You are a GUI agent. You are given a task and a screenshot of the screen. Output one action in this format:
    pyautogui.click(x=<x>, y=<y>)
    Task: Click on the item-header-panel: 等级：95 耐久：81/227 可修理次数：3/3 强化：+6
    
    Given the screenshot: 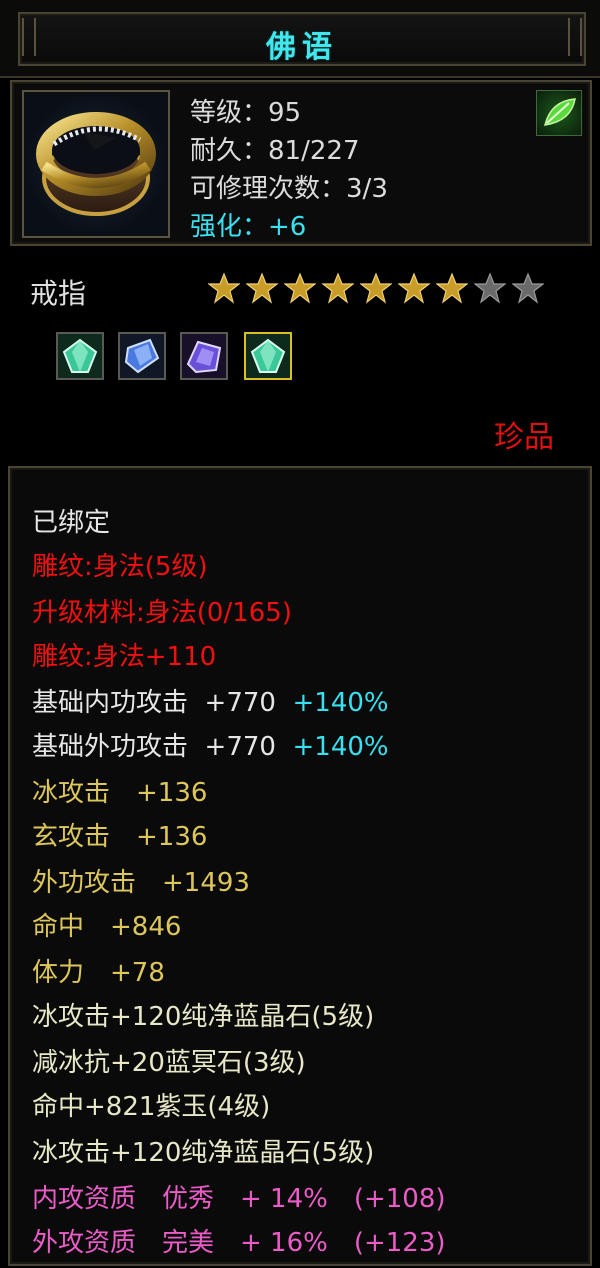 What is the action you would take?
    pyautogui.click(x=301, y=163)
    